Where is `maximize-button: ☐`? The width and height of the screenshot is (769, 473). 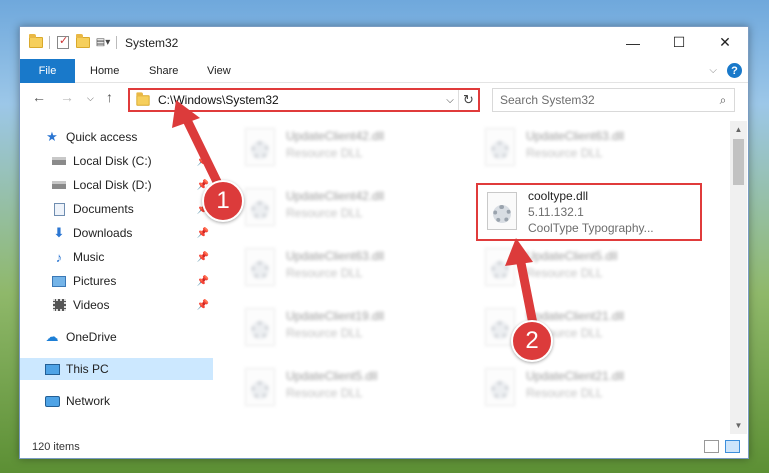 maximize-button: ☐ is located at coordinates (679, 42).